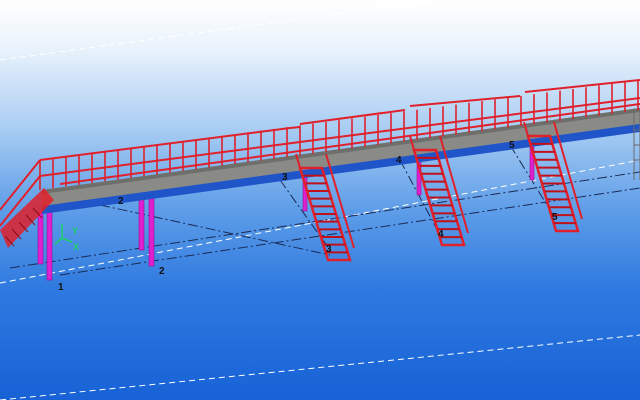 The width and height of the screenshot is (640, 400). I want to click on grid-label: 1, so click(61, 287).